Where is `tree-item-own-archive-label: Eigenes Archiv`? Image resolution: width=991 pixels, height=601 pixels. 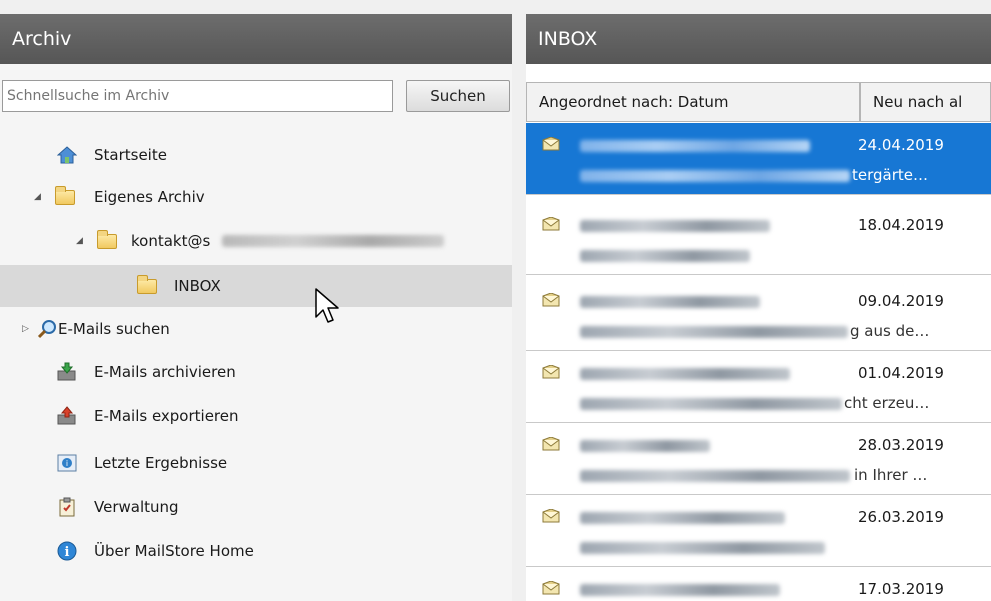 tree-item-own-archive-label: Eigenes Archiv is located at coordinates (149, 197).